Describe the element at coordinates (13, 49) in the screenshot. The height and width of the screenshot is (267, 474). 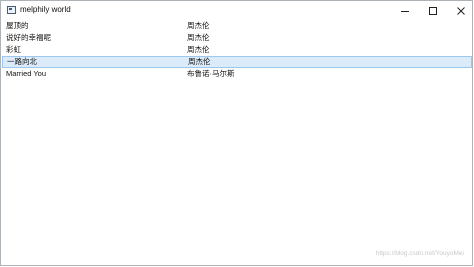
I see `song-title: 彩虹` at that location.